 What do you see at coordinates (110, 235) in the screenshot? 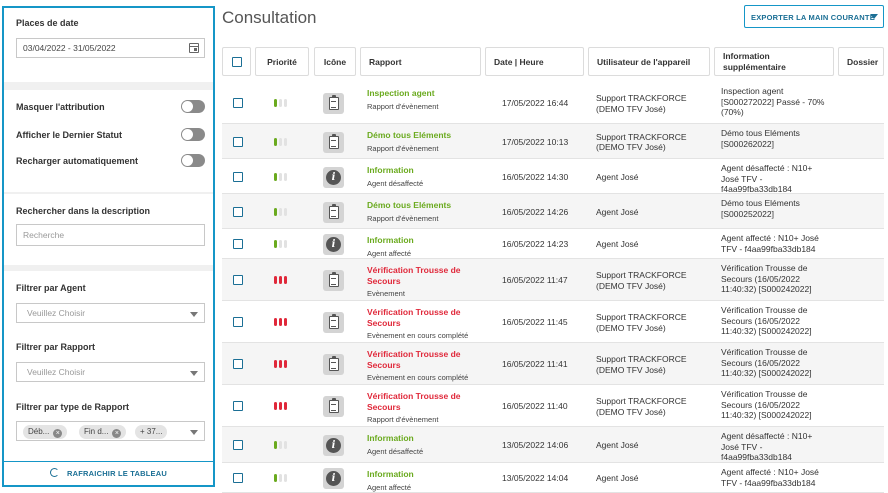
I see `search-input: Recherche` at bounding box center [110, 235].